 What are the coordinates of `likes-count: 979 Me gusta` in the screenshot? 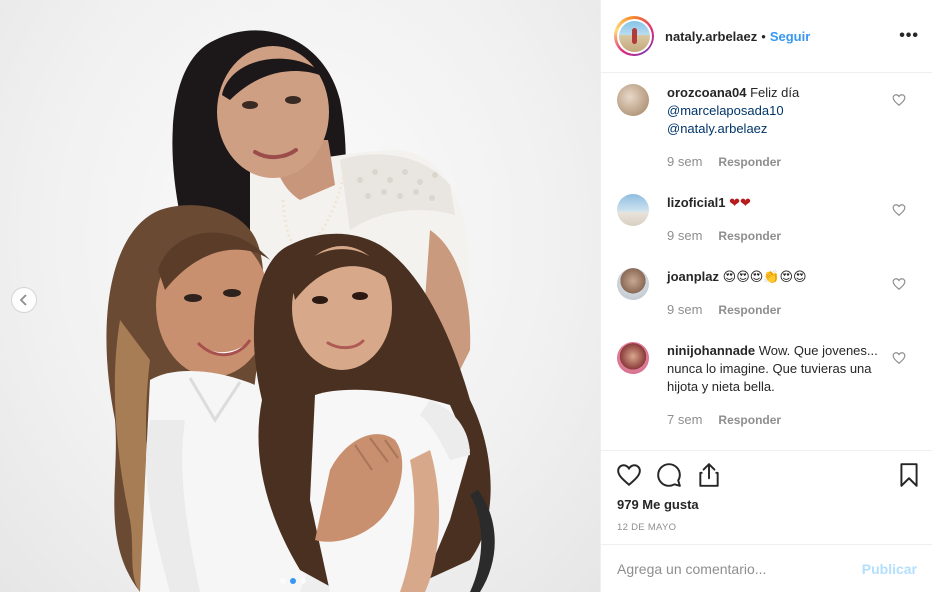 It's located at (658, 504).